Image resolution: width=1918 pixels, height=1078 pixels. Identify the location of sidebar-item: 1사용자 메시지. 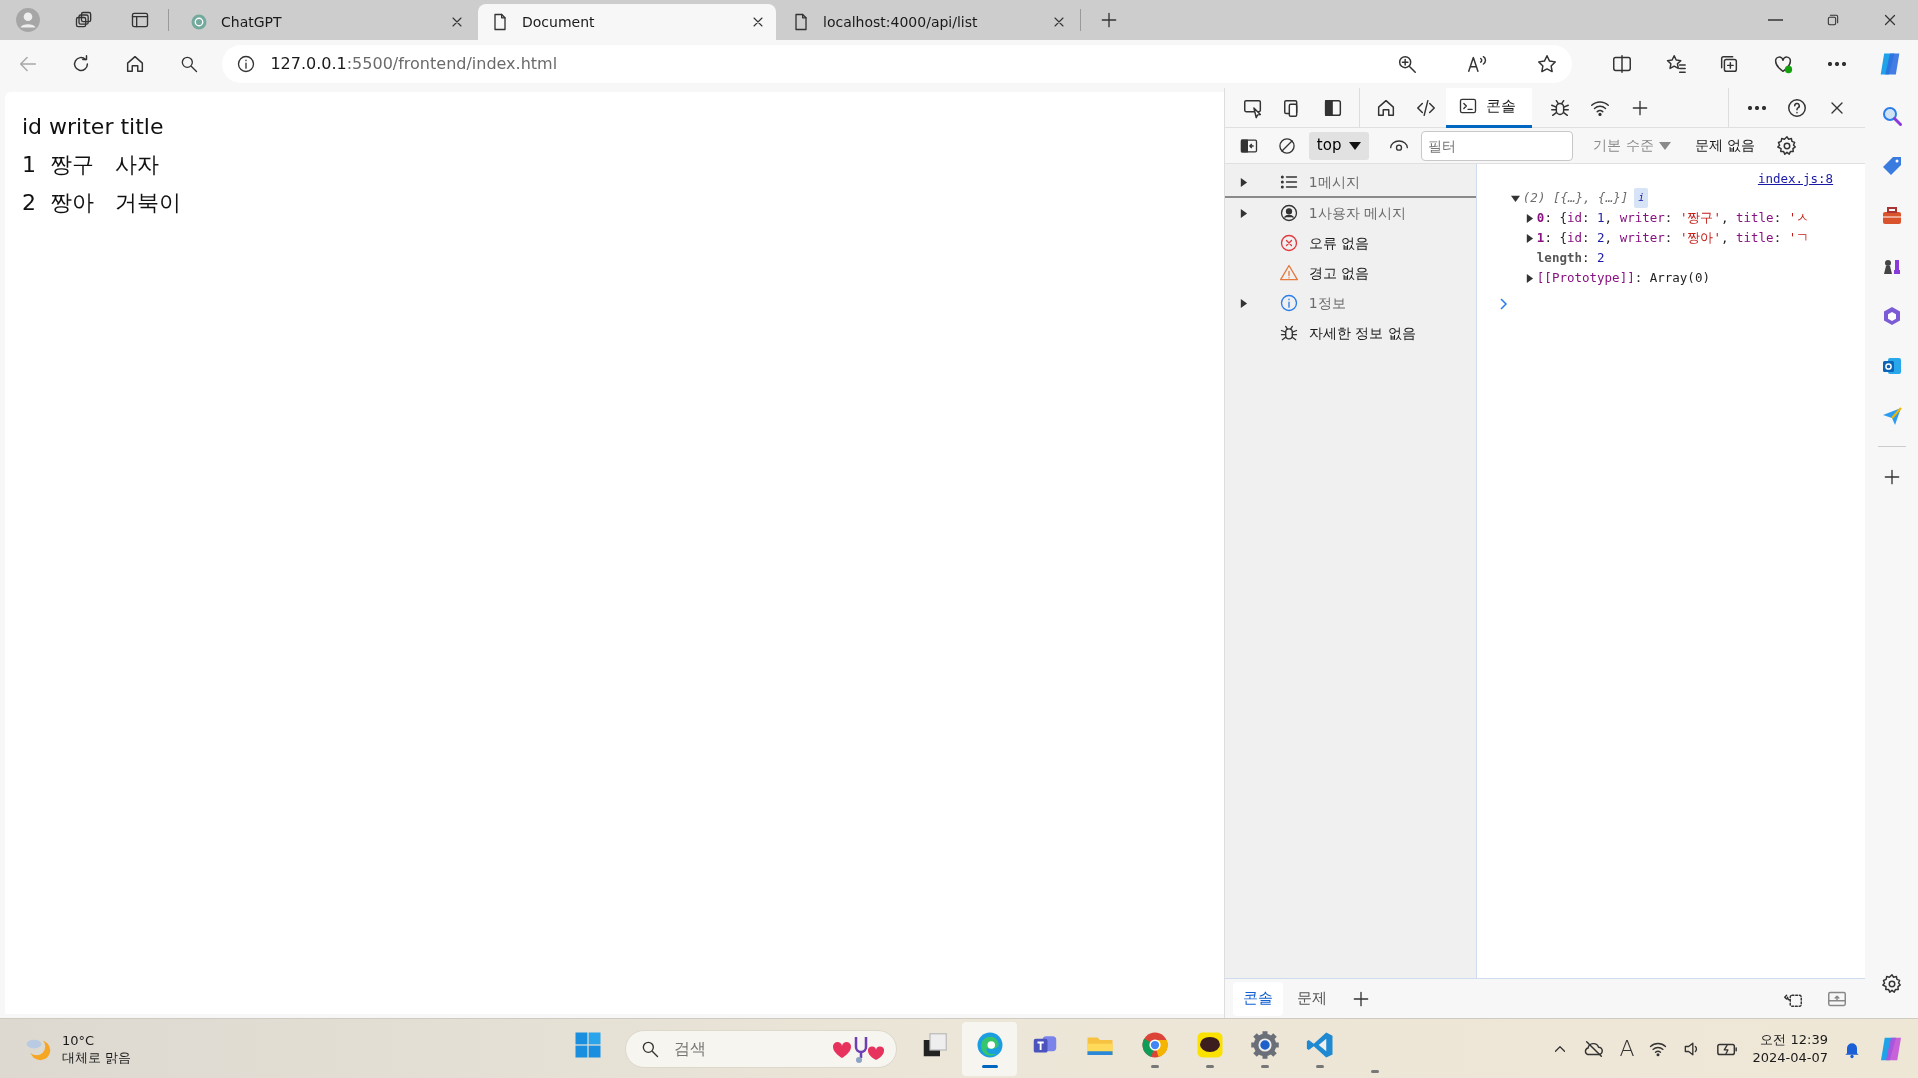
(1350, 213).